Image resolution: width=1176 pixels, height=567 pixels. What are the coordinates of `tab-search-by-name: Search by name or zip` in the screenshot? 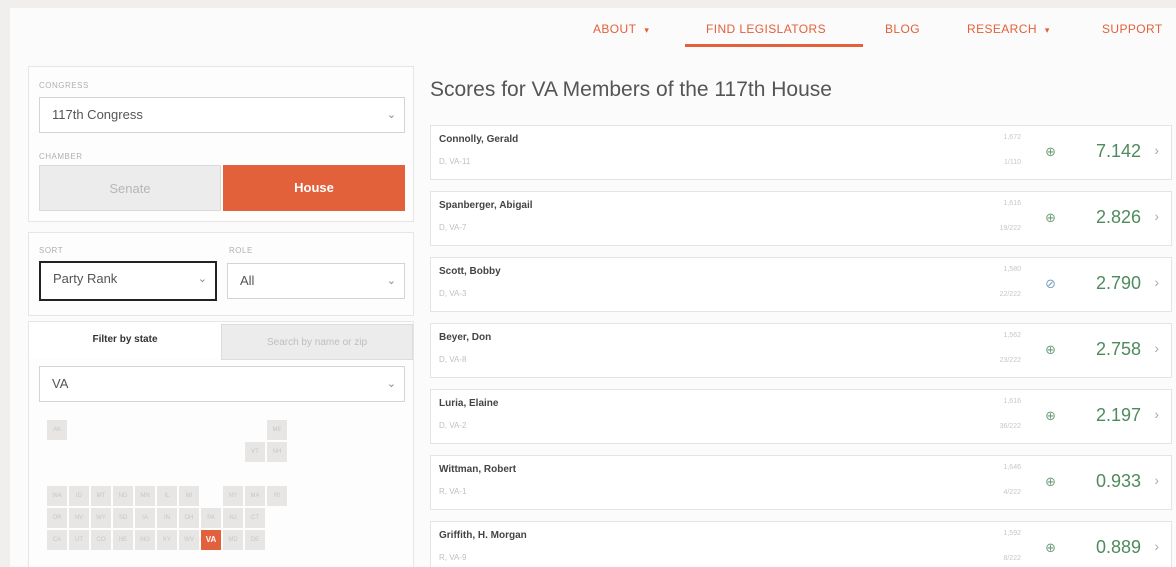 It's located at (317, 342).